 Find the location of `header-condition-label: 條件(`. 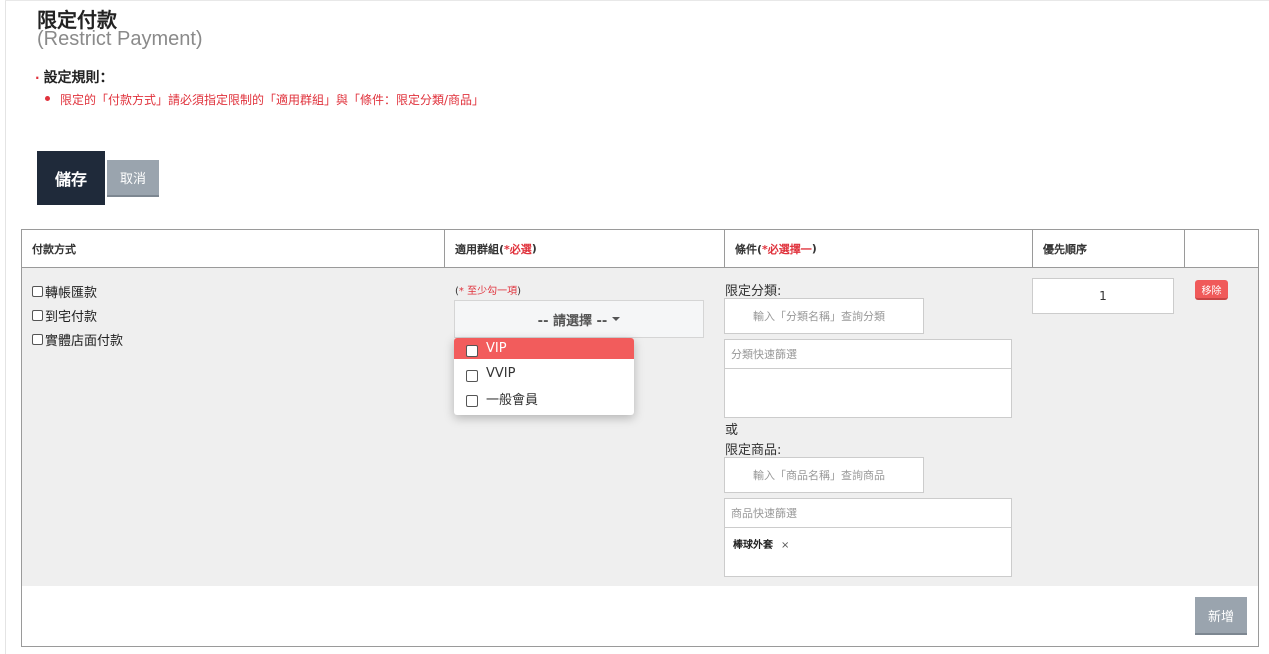

header-condition-label: 條件( is located at coordinates (749, 249).